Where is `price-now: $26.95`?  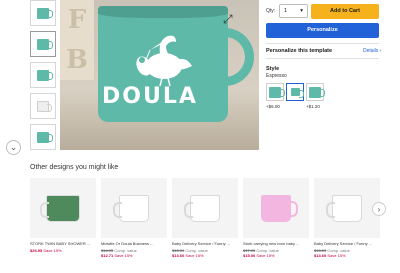 price-now: $26.95 is located at coordinates (36, 250).